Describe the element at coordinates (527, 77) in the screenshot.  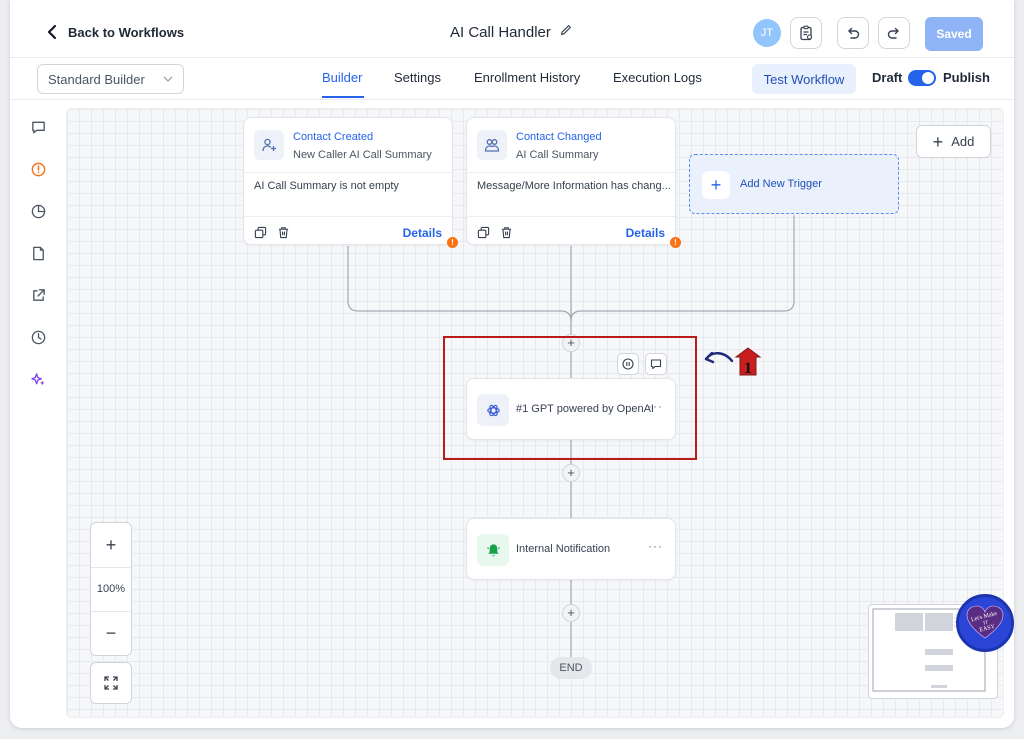
I see `tab-enrollment-history: Enrollment History` at that location.